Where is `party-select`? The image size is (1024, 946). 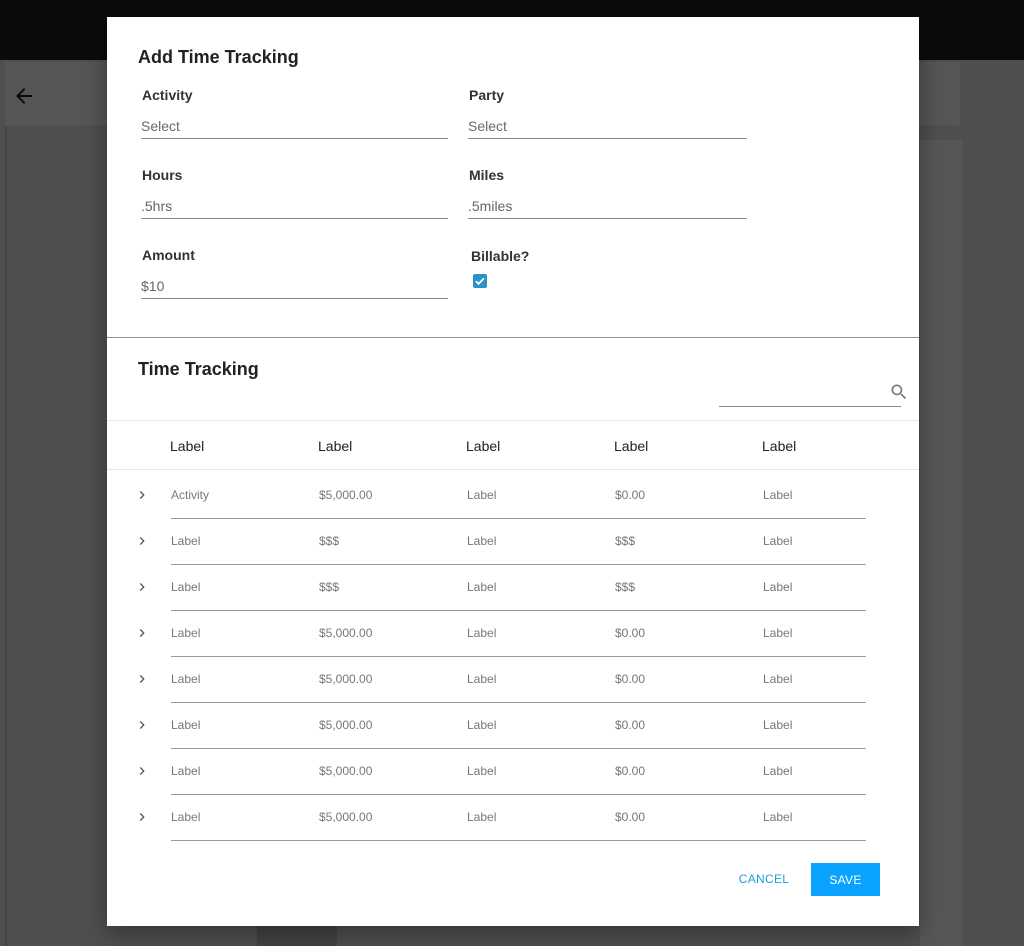
party-select is located at coordinates (607, 126).